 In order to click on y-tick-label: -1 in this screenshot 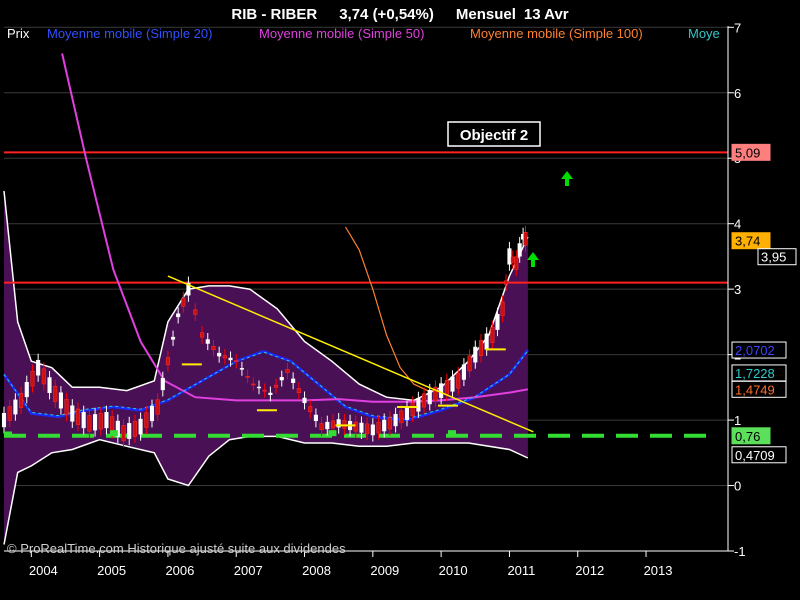, I will do `click(740, 551)`.